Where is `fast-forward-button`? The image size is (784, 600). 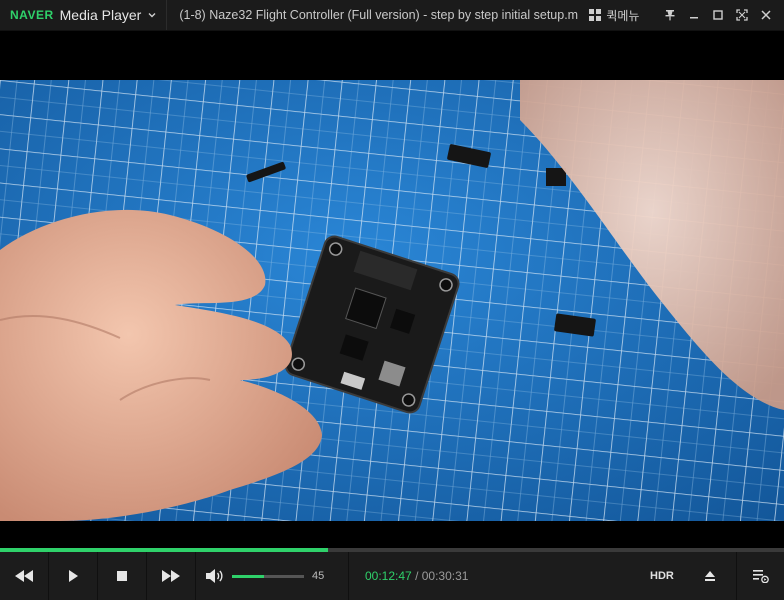
fast-forward-button is located at coordinates (171, 576).